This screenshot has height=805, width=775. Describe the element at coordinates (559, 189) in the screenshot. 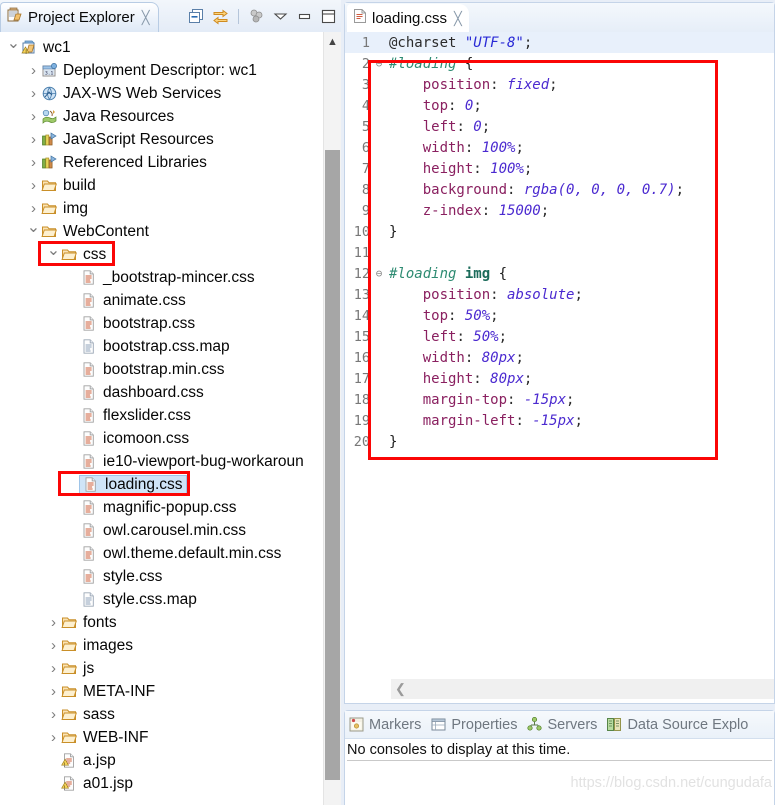

I see `code-line: 8 background: rgba(0, 0, 0, 0.7);` at that location.